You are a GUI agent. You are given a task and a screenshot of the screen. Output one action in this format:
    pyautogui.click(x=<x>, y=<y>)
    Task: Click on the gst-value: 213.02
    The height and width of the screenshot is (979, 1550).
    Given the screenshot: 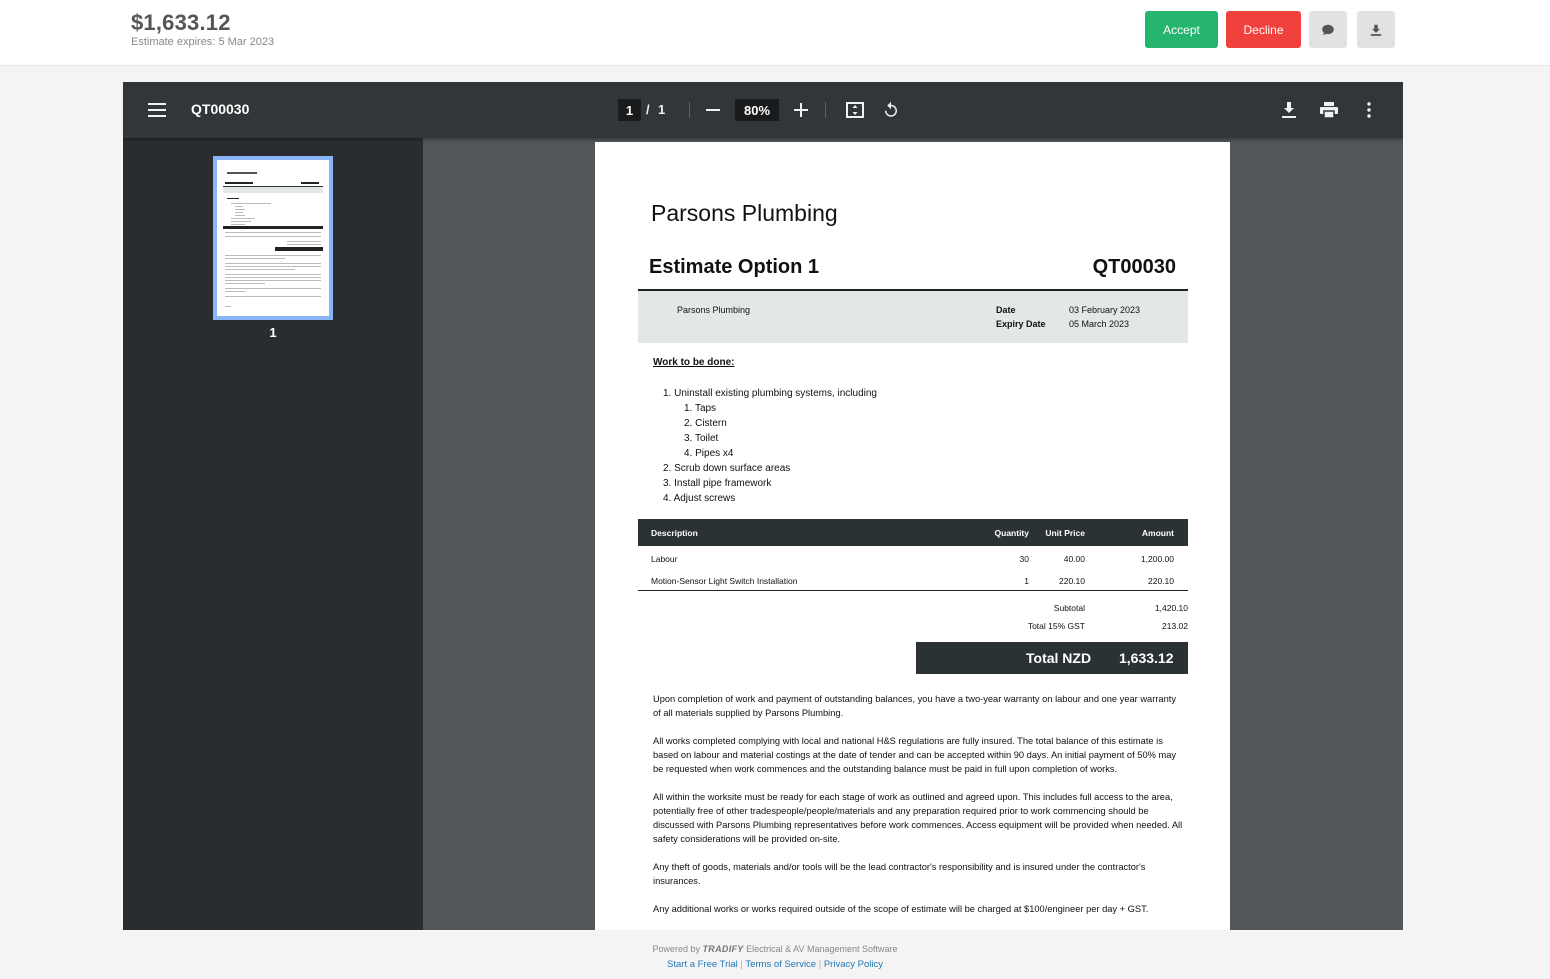 What is the action you would take?
    pyautogui.click(x=1175, y=626)
    